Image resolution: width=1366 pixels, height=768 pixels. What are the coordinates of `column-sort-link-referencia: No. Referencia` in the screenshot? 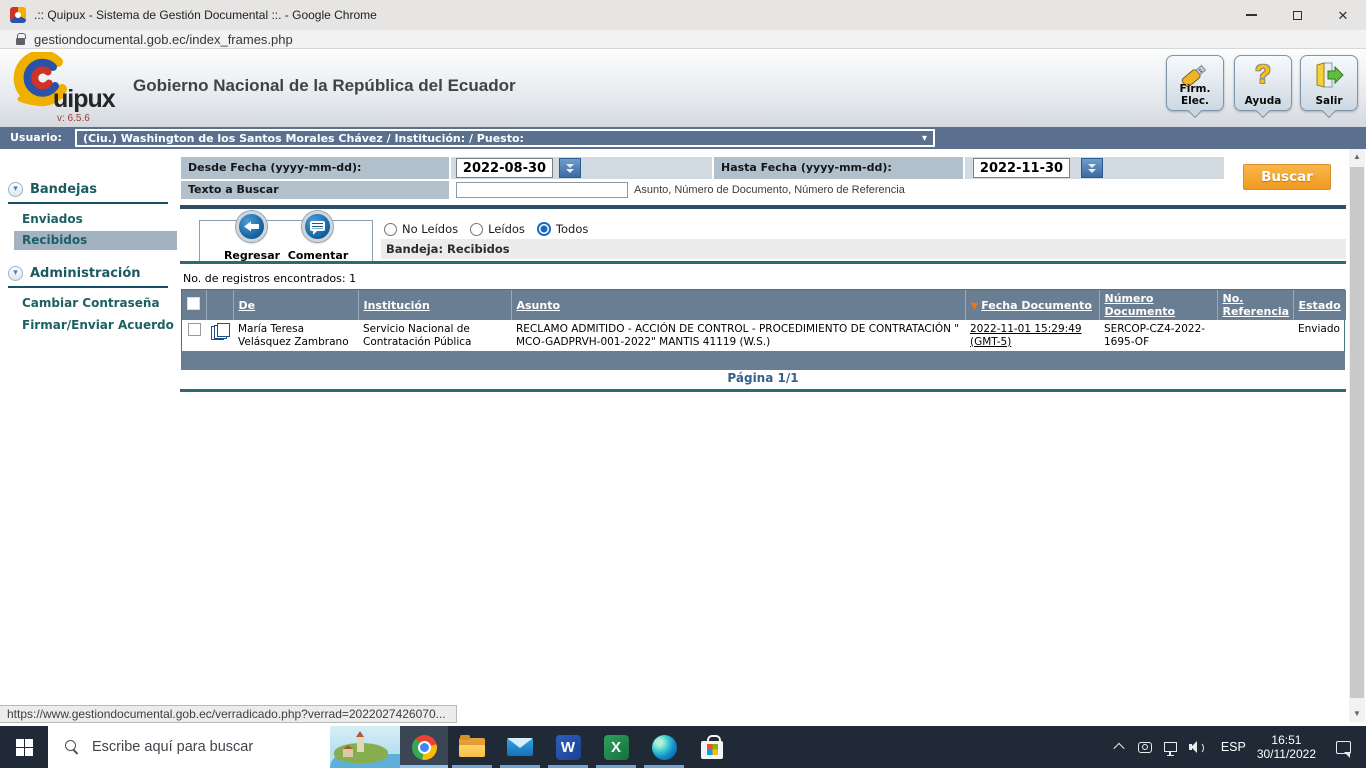 It's located at (1256, 305).